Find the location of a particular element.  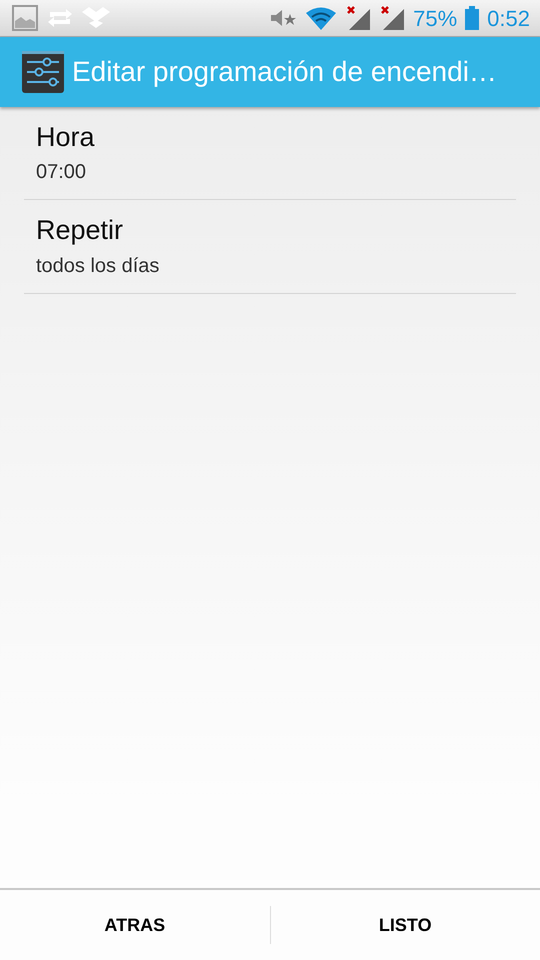

image-icon is located at coordinates (25, 18).